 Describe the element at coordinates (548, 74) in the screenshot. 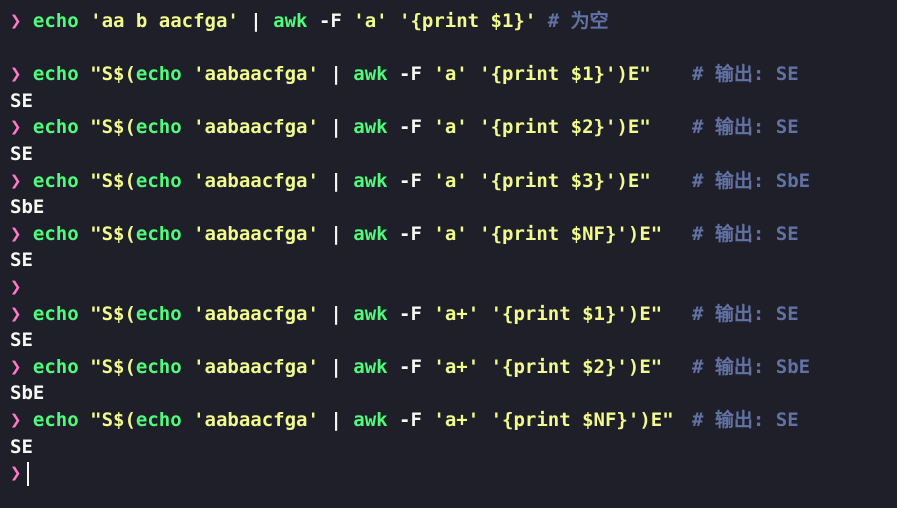

I see `string-token: '{print $1}'` at that location.